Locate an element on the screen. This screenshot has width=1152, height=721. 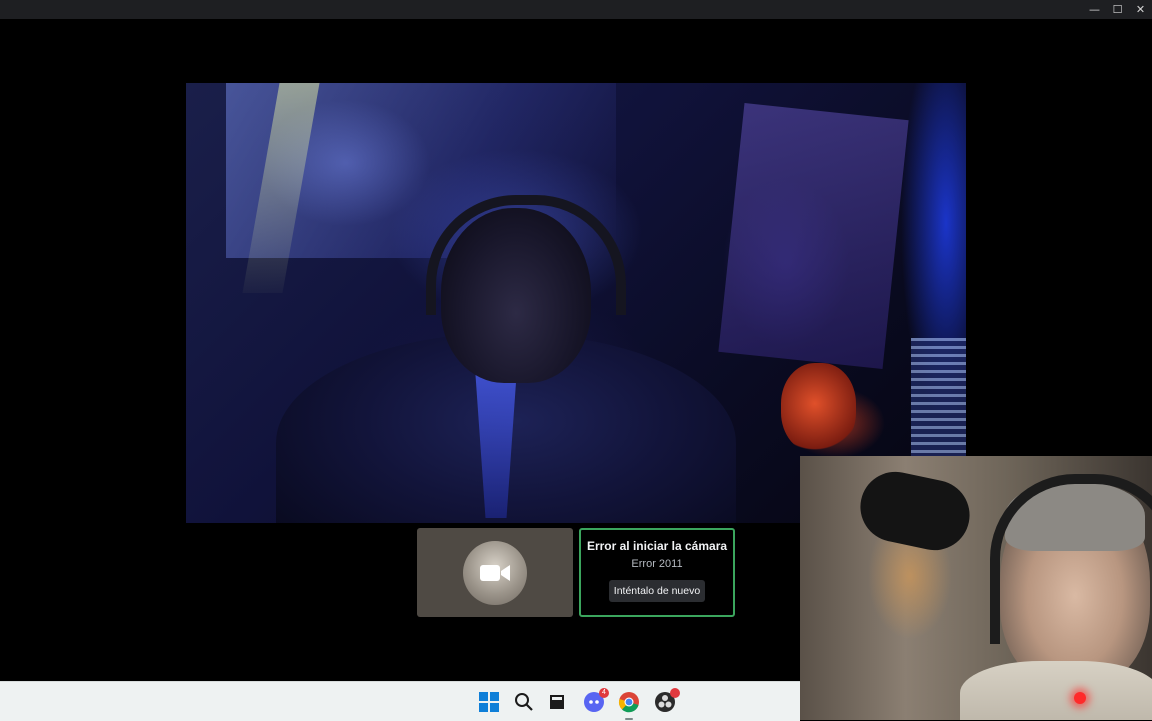
task-view-icon is located at coordinates (557, 702).